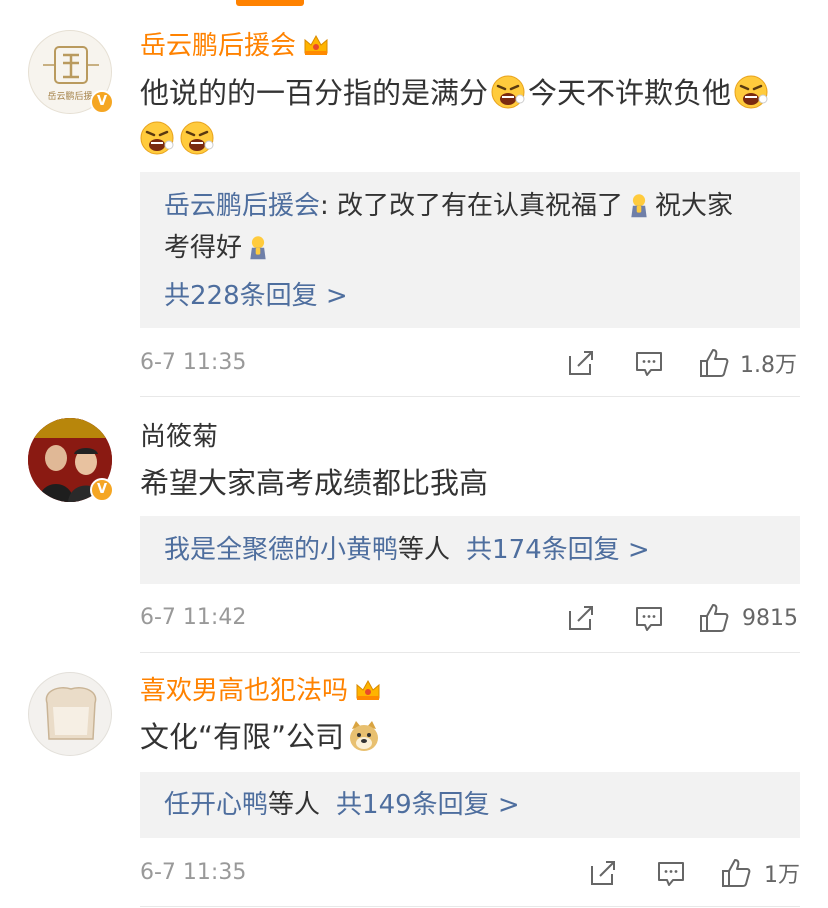 The height and width of the screenshot is (908, 828). I want to click on comment-username: 喜欢男高也犯法吗, so click(261, 691).